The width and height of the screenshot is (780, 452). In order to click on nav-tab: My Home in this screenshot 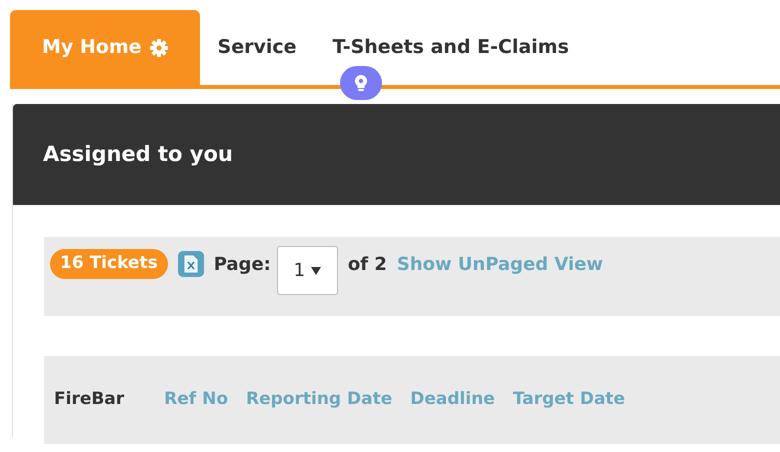, I will do `click(105, 47)`.